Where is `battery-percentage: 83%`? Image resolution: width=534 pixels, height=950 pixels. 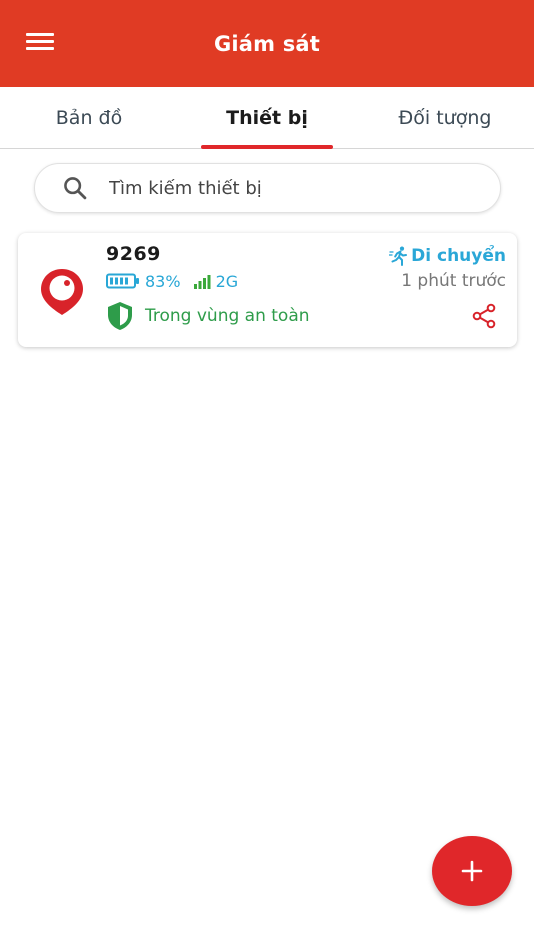
battery-percentage: 83% is located at coordinates (163, 281).